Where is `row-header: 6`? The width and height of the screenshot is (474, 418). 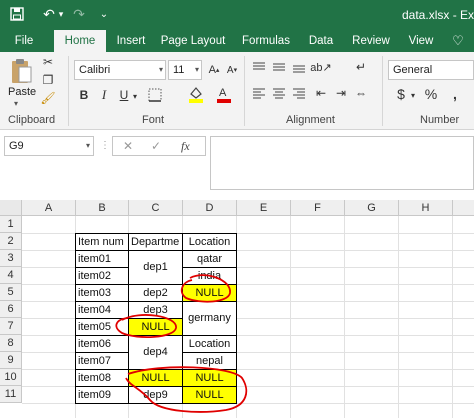
row-header: 6 is located at coordinates (11, 309).